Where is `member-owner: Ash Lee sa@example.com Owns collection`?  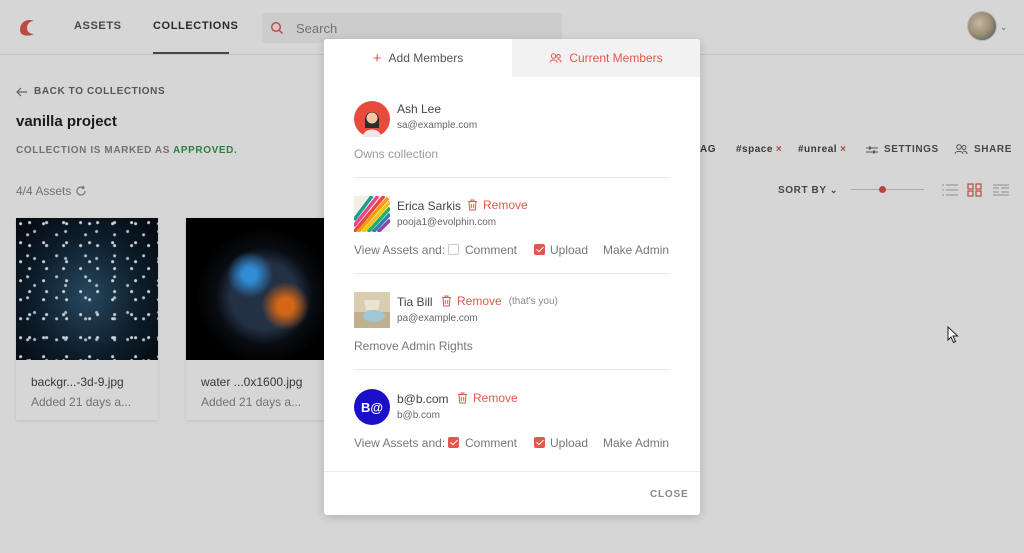 member-owner: Ash Lee sa@example.com Owns collection is located at coordinates (512, 131).